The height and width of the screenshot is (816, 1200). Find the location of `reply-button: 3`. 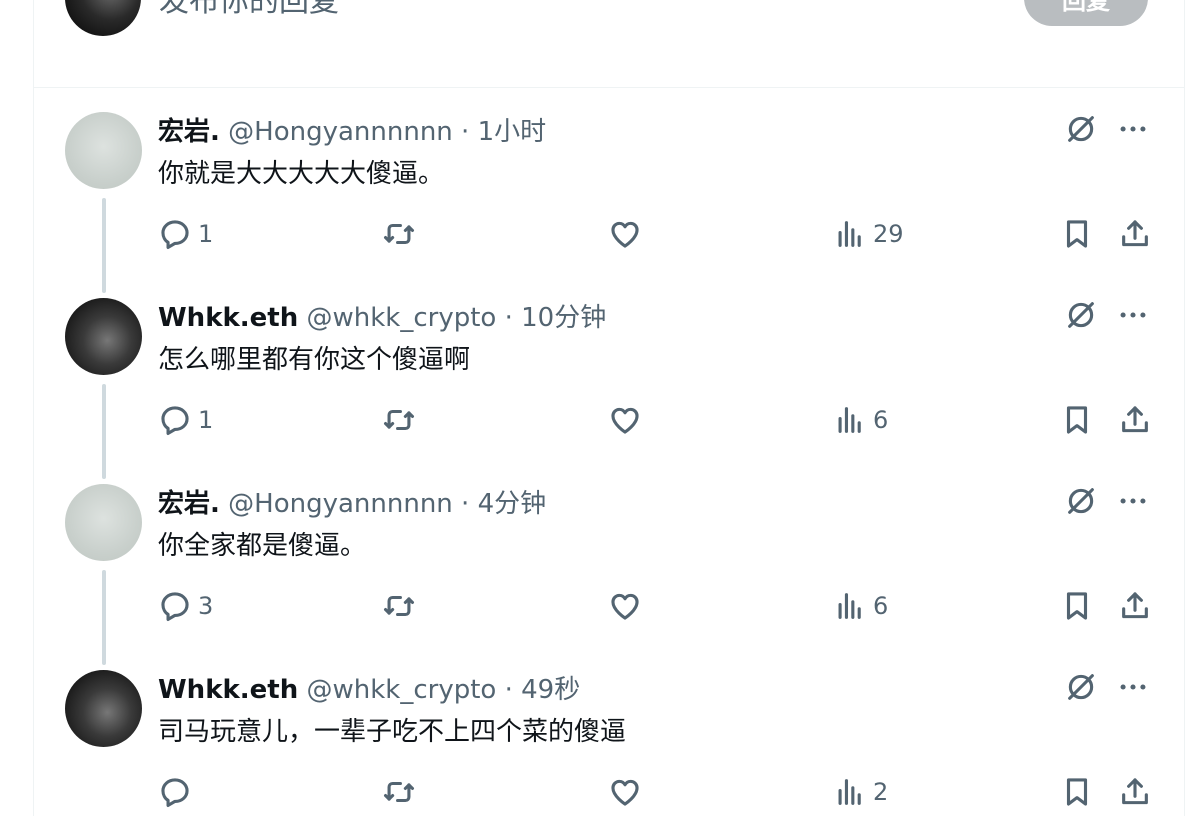

reply-button: 3 is located at coordinates (185, 606).